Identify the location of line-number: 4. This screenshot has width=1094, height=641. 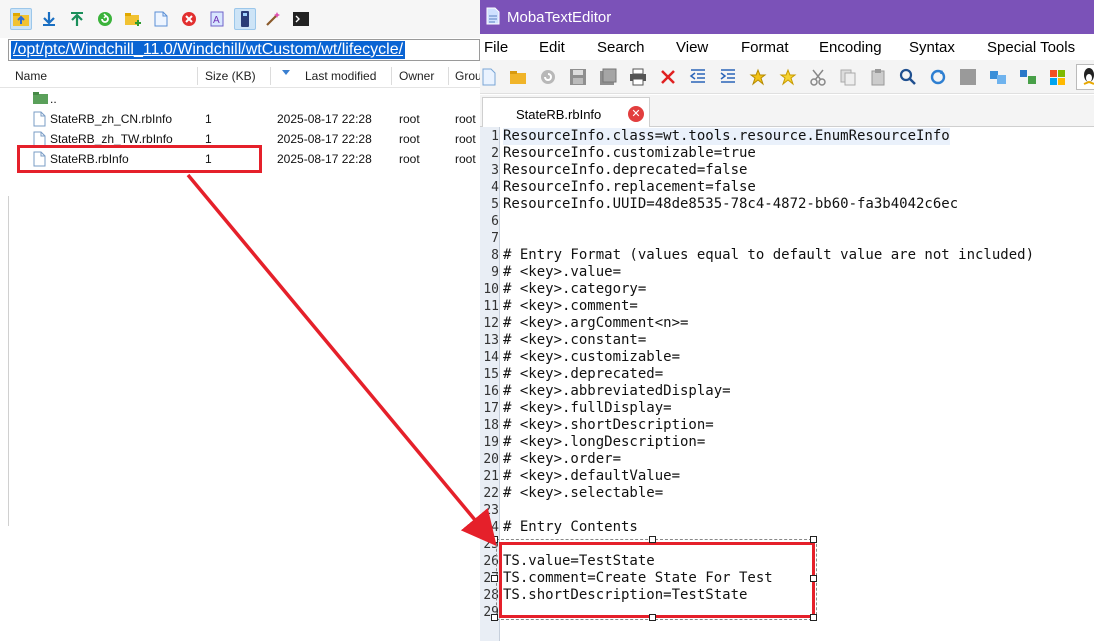
(495, 187).